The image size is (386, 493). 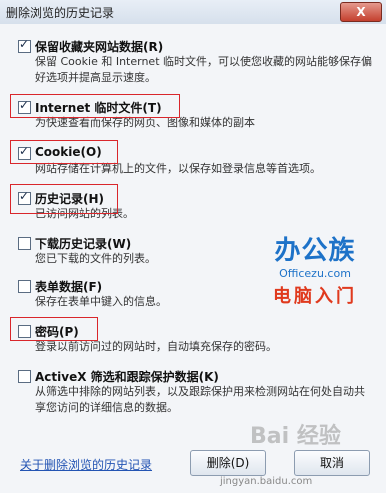 What do you see at coordinates (60, 13) in the screenshot?
I see `window-title: 删除浏览的历史记录` at bounding box center [60, 13].